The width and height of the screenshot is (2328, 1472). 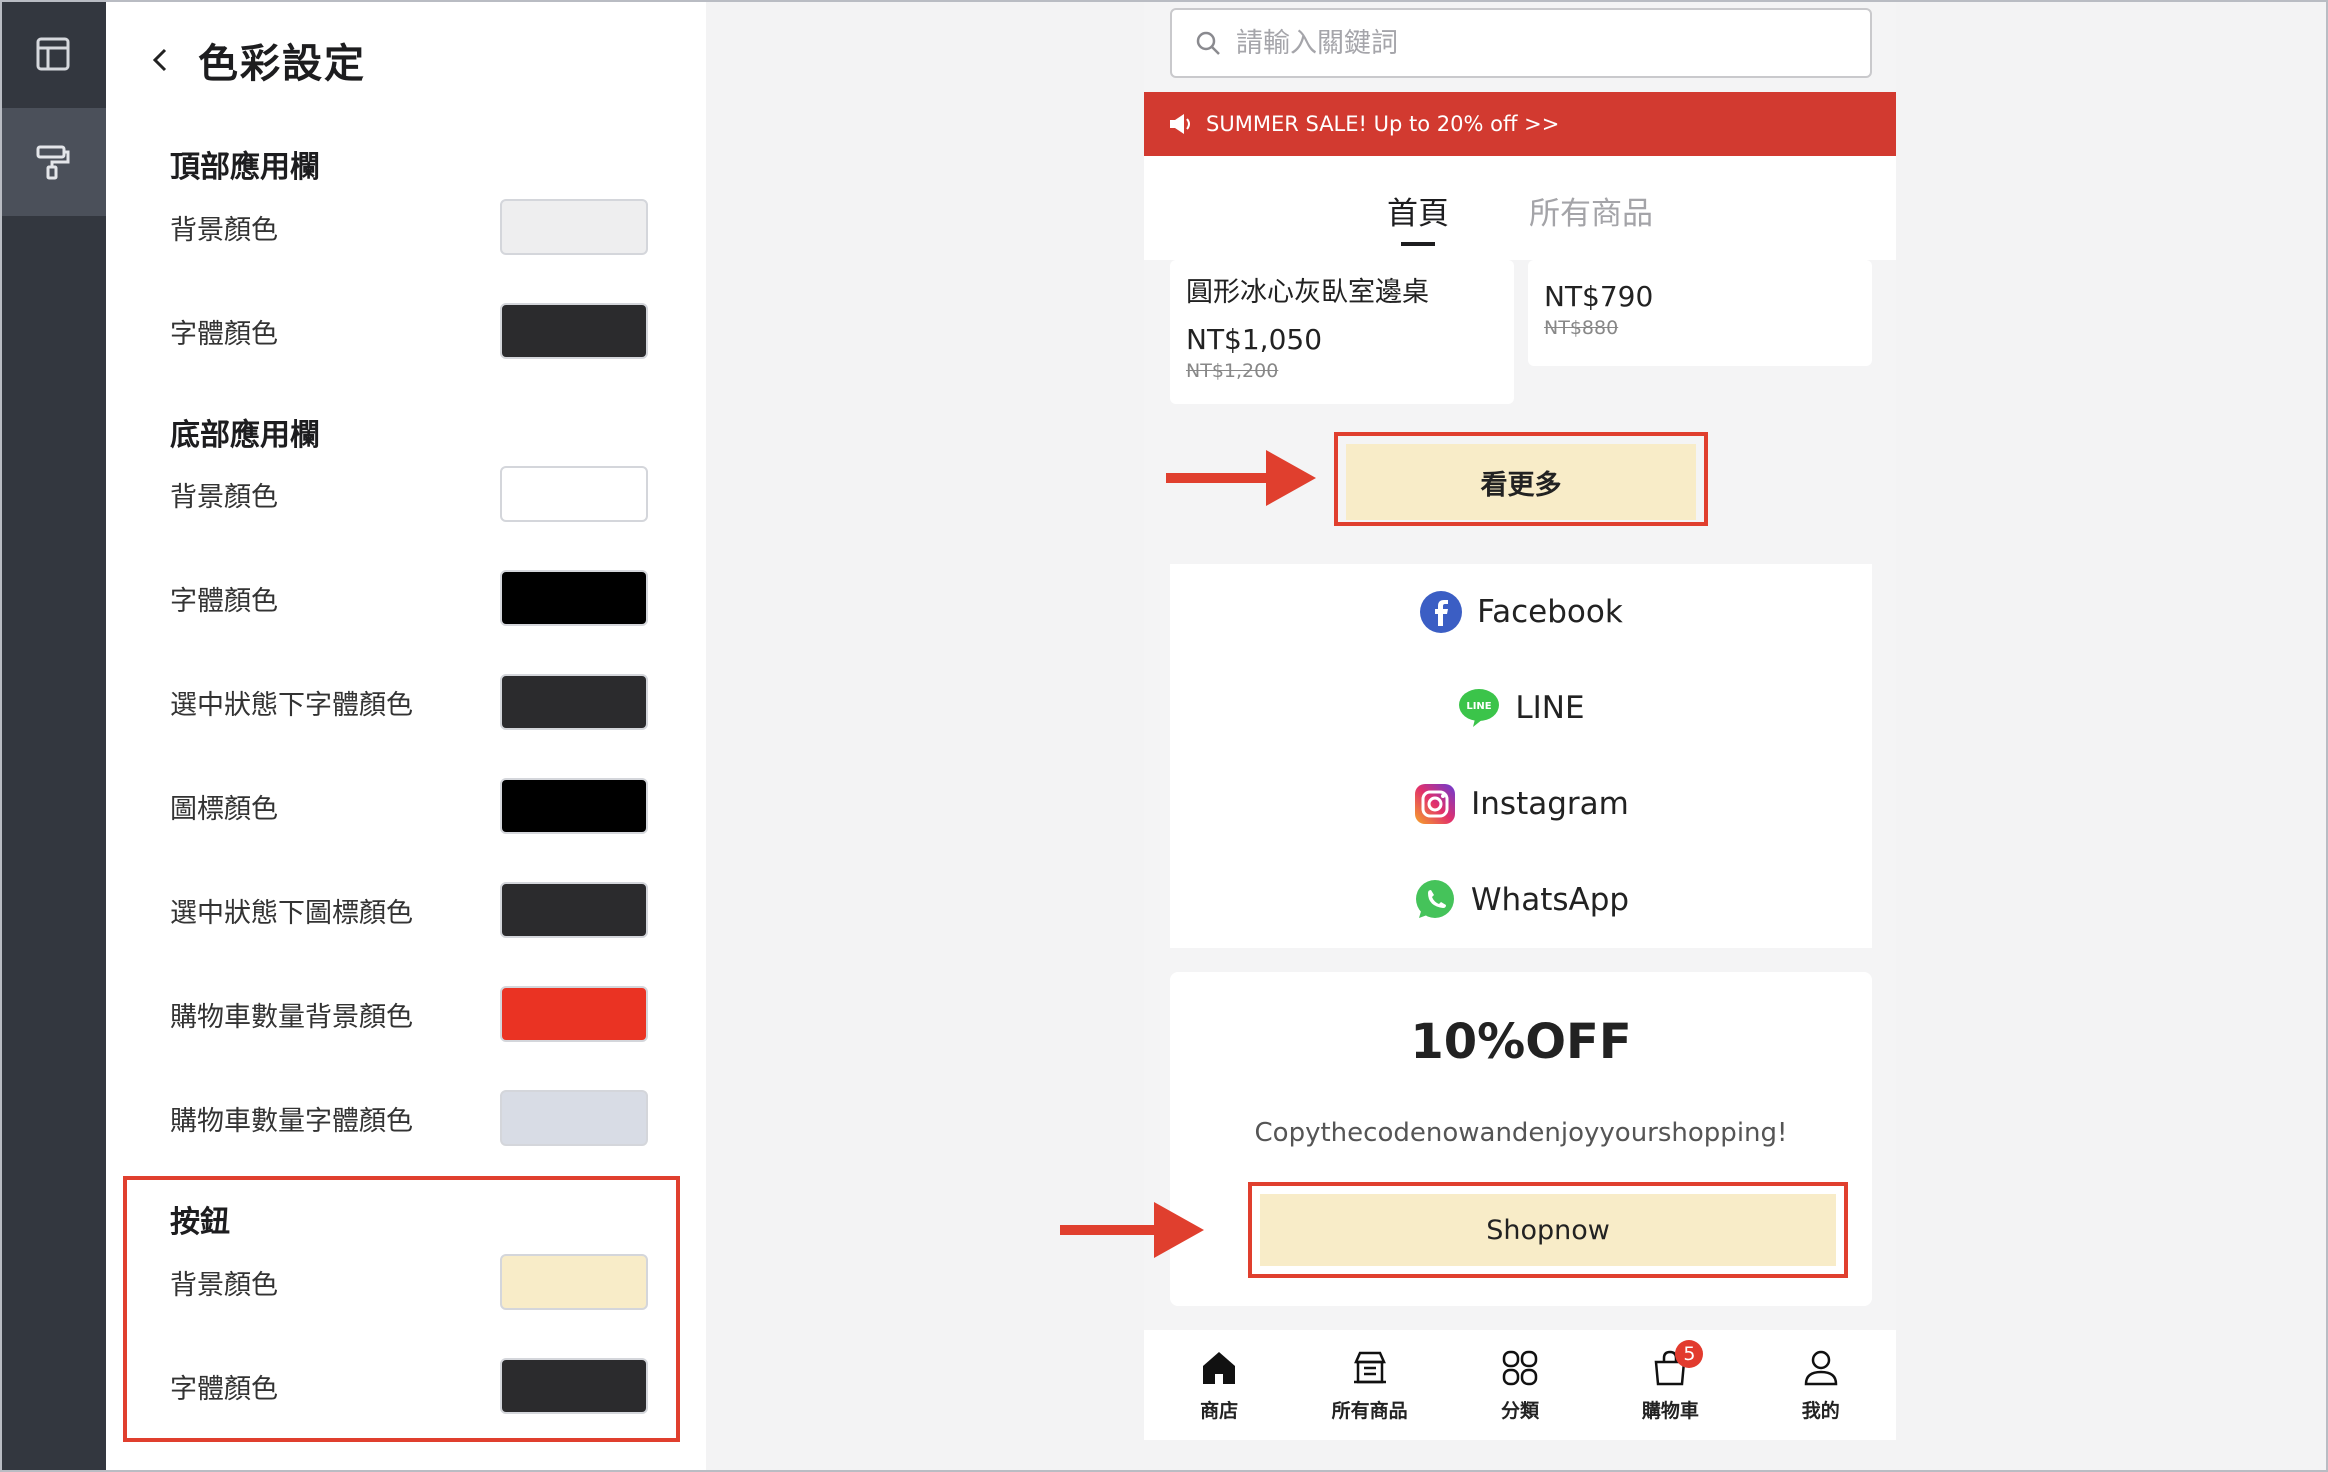 What do you see at coordinates (1521, 482) in the screenshot?
I see `see-more-button: 看更多` at bounding box center [1521, 482].